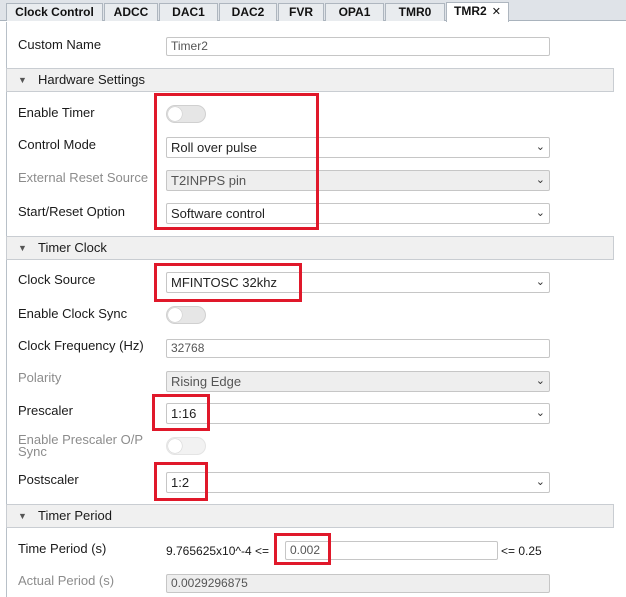 This screenshot has height=597, width=626. Describe the element at coordinates (83, 177) in the screenshot. I see `external-reset-label: External Reset Source` at that location.